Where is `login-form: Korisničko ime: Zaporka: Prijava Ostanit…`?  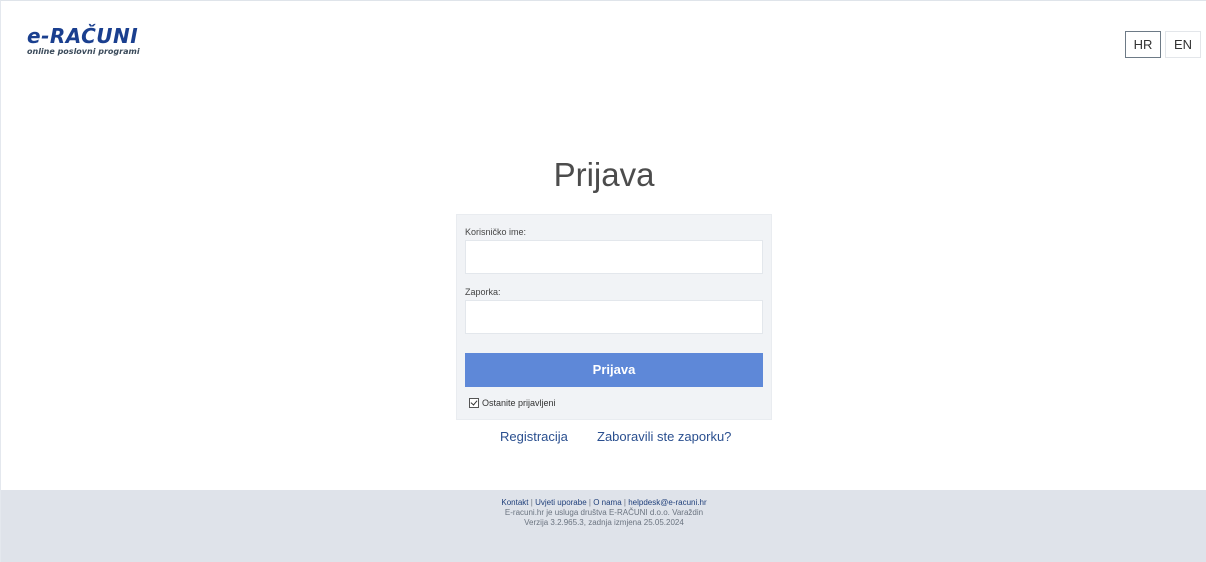
login-form: Korisničko ime: Zaporka: Prijava Ostanit… is located at coordinates (614, 317).